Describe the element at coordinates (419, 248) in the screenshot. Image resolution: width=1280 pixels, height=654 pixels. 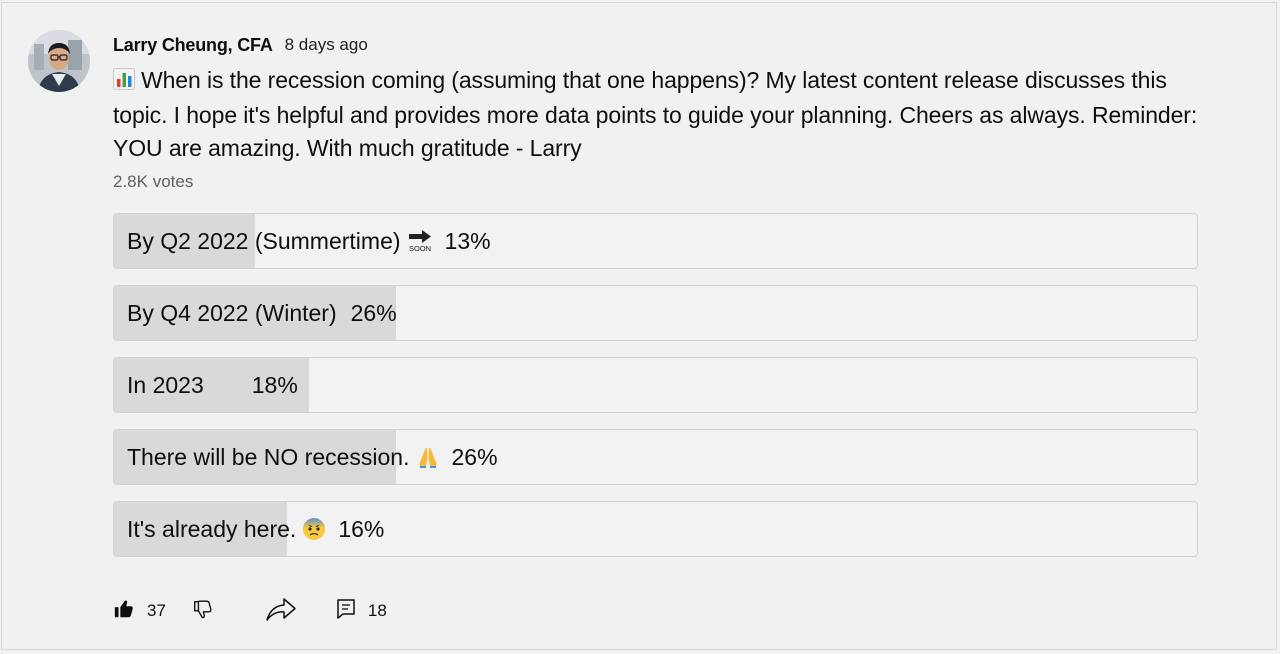
I see `svg-text: SOON` at that location.